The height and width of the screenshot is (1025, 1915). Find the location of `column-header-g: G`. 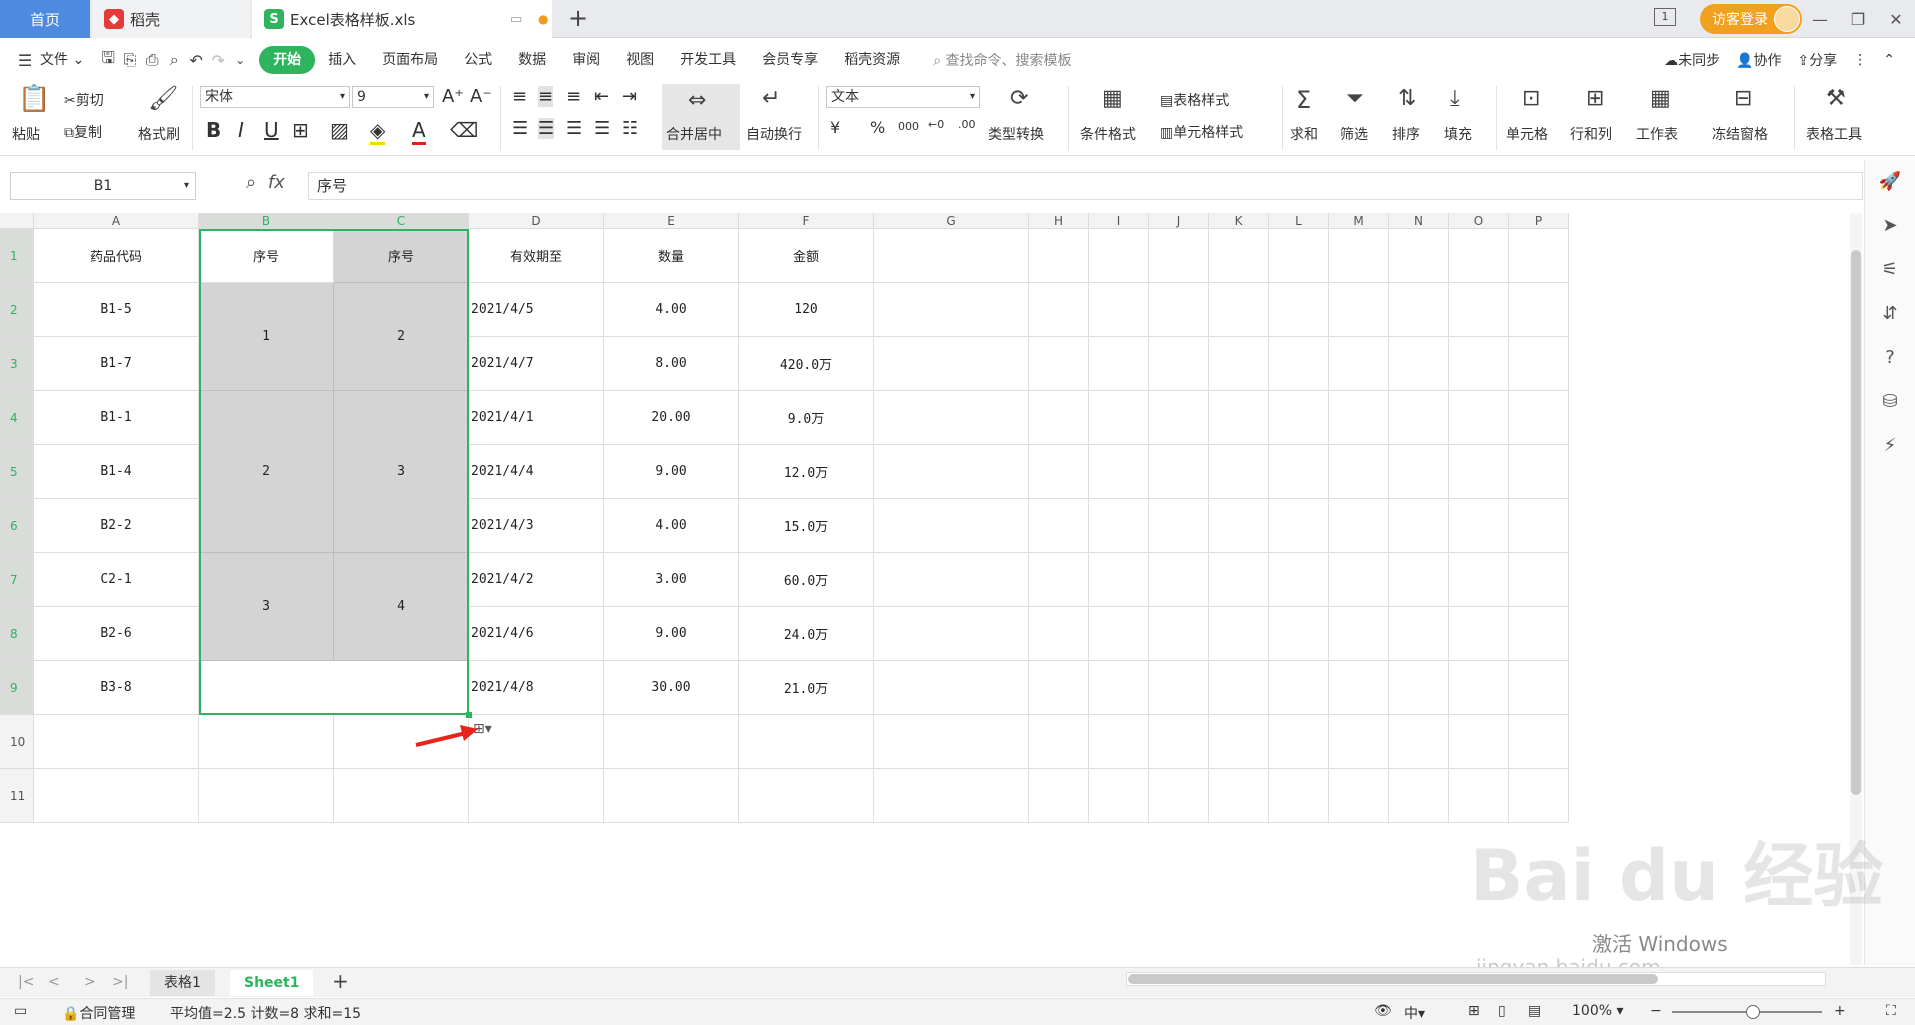

column-header-g: G is located at coordinates (951, 221).